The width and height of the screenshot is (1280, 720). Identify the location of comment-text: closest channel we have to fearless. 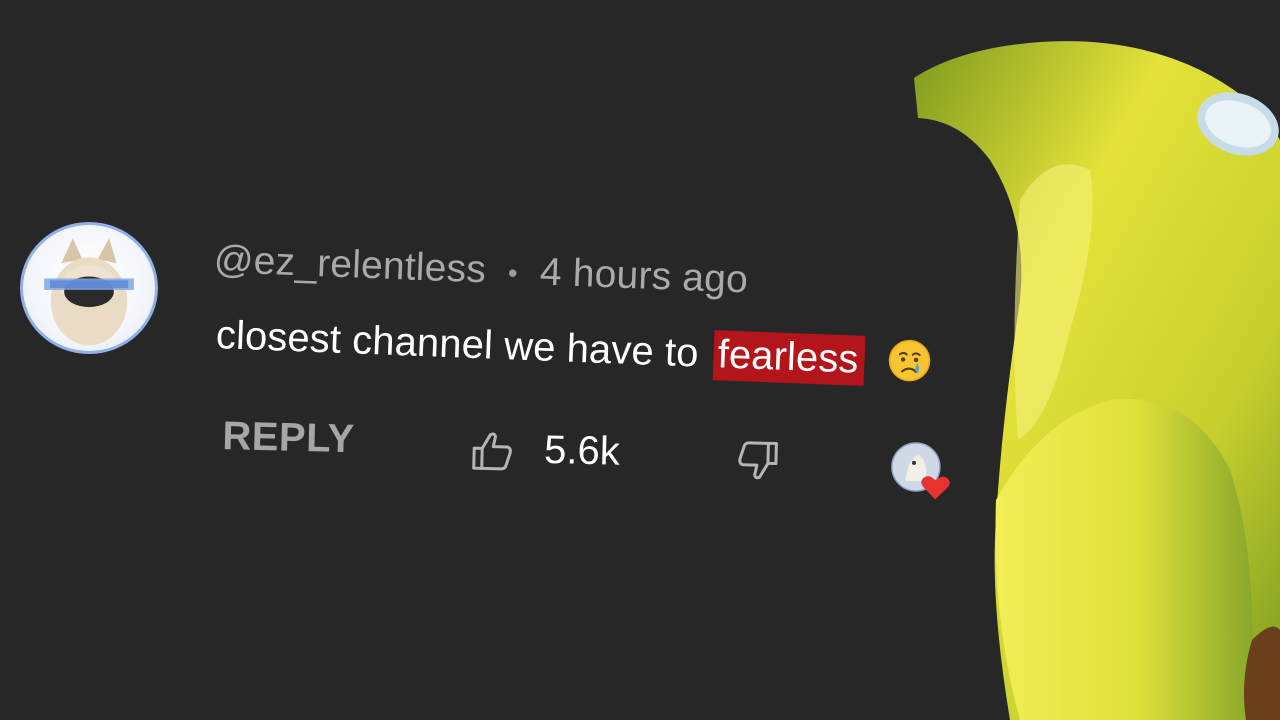
(573, 349).